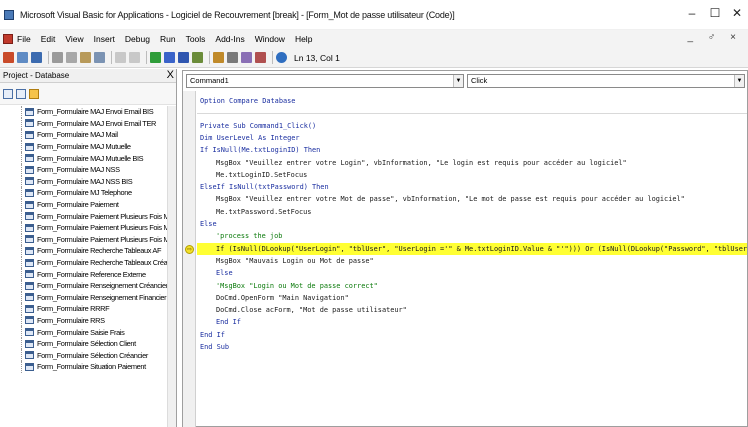 This screenshot has width=748, height=427. Describe the element at coordinates (8, 93) in the screenshot. I see `view-code-icon` at that location.